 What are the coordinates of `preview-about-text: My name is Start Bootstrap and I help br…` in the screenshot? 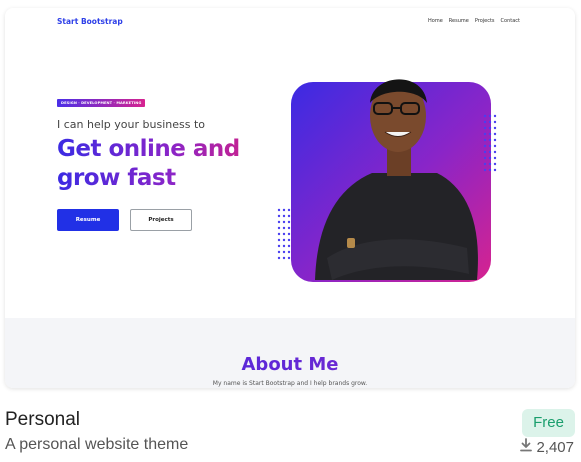 It's located at (290, 383).